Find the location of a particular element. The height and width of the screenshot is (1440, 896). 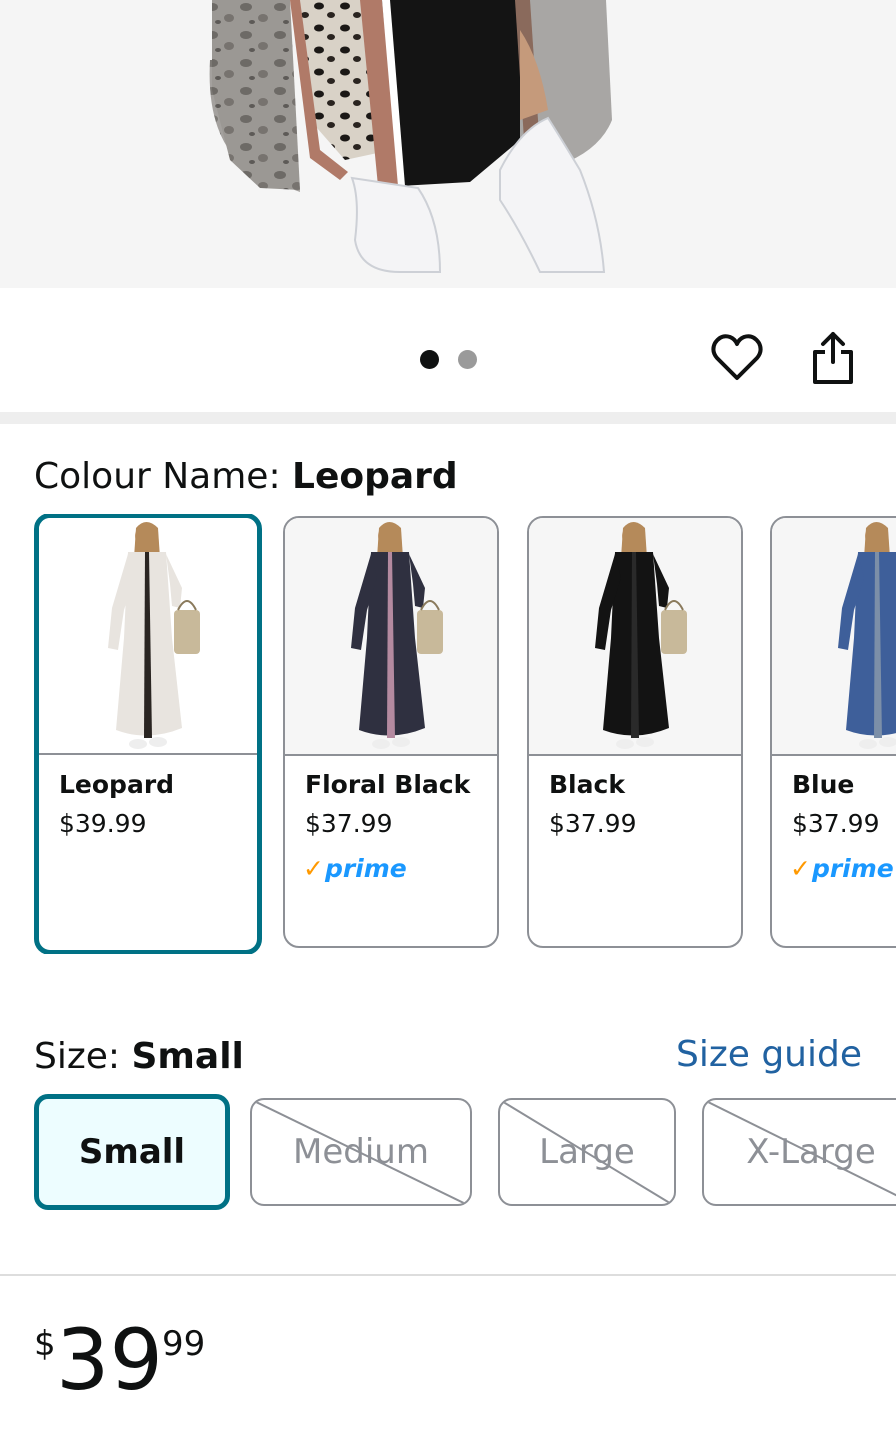

carousel-dot-active is located at coordinates (429, 359).